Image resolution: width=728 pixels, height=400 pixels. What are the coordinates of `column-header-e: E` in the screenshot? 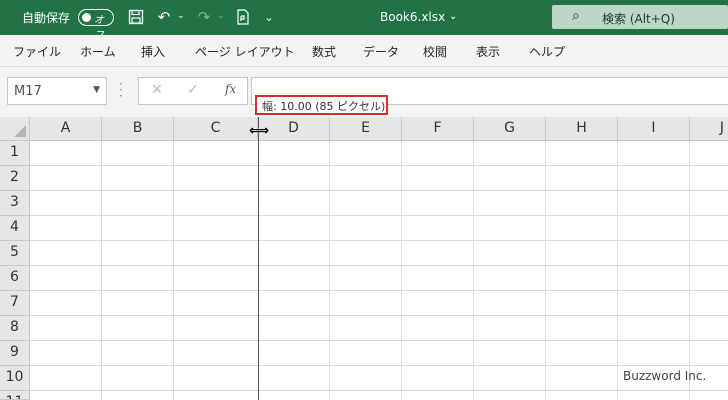 It's located at (366, 129).